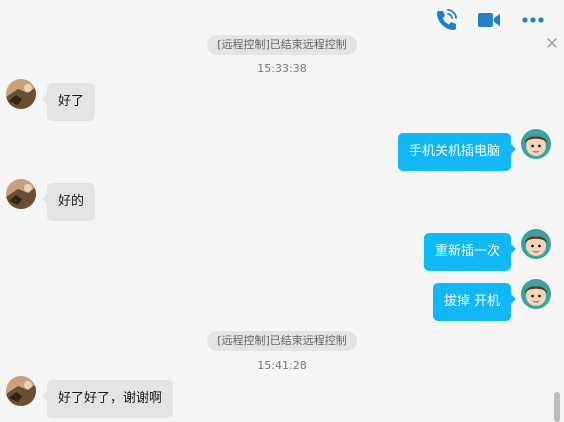  Describe the element at coordinates (282, 19) in the screenshot. I see `chat-toolbar` at that location.